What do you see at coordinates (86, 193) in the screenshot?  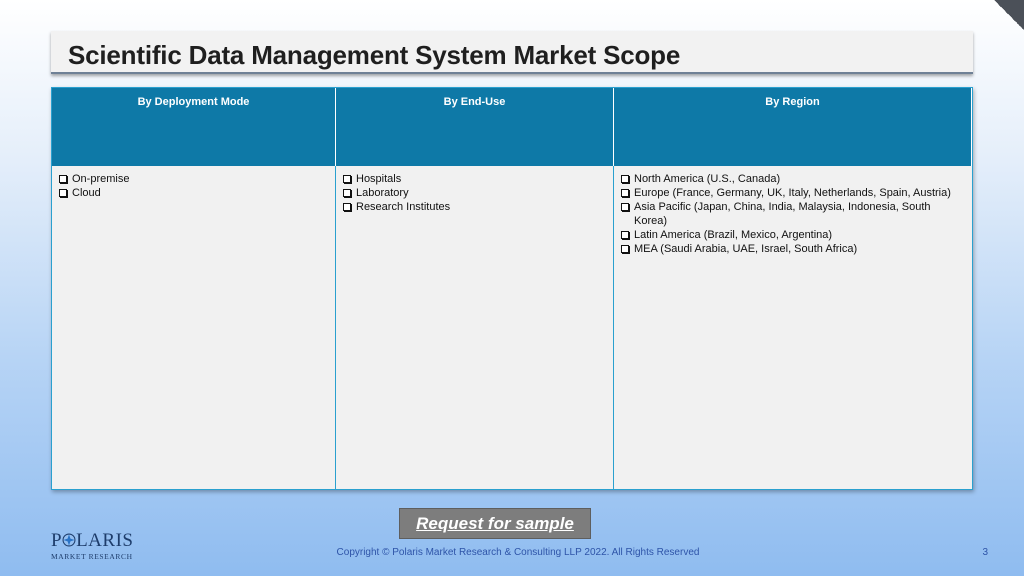 I see `list-item-label: Cloud` at bounding box center [86, 193].